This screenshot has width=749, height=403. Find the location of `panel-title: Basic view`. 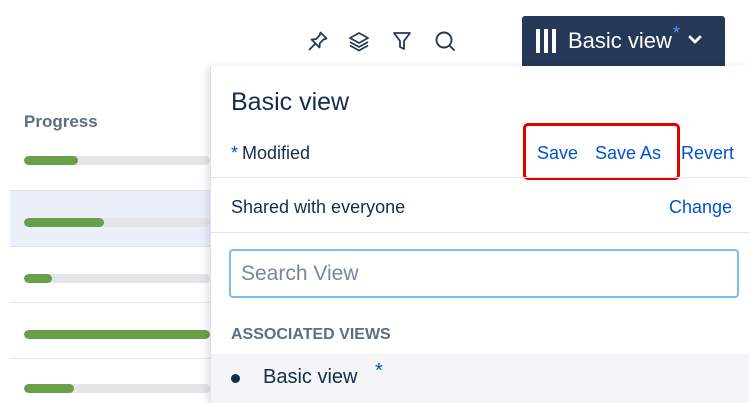

panel-title: Basic view is located at coordinates (290, 102).